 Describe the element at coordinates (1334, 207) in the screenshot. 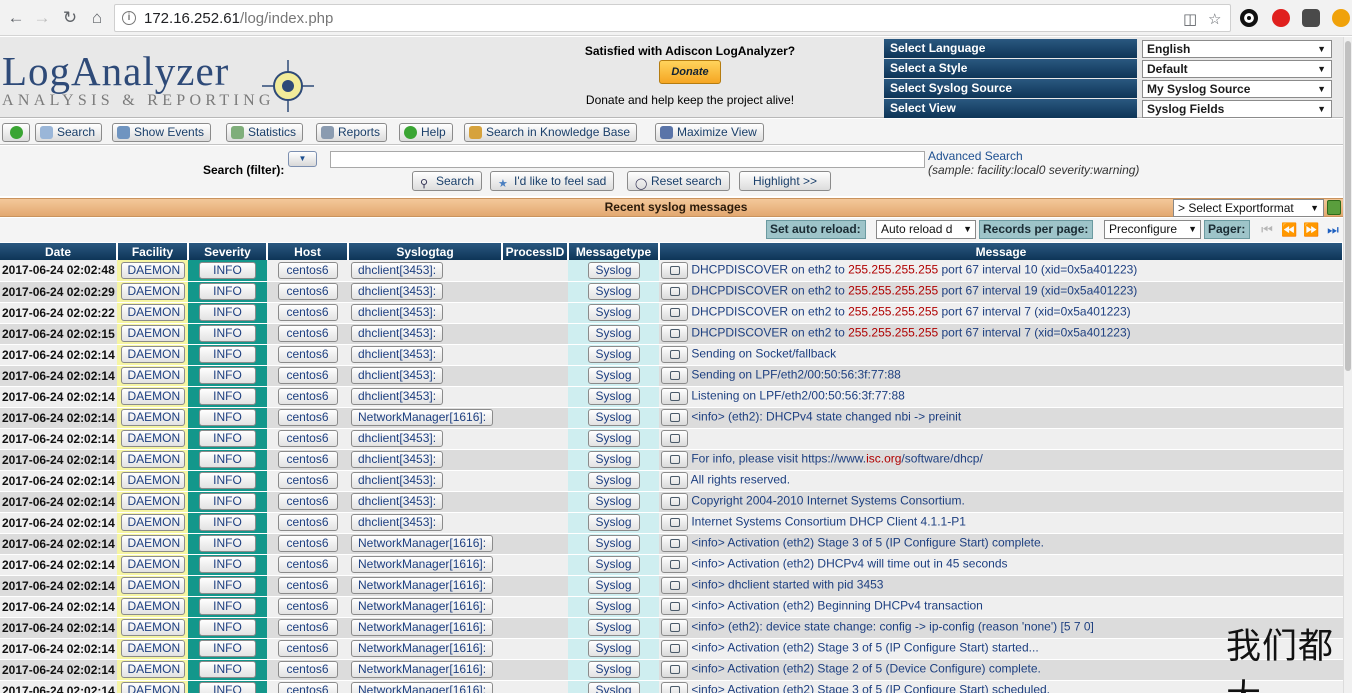

I see `export-icon` at that location.